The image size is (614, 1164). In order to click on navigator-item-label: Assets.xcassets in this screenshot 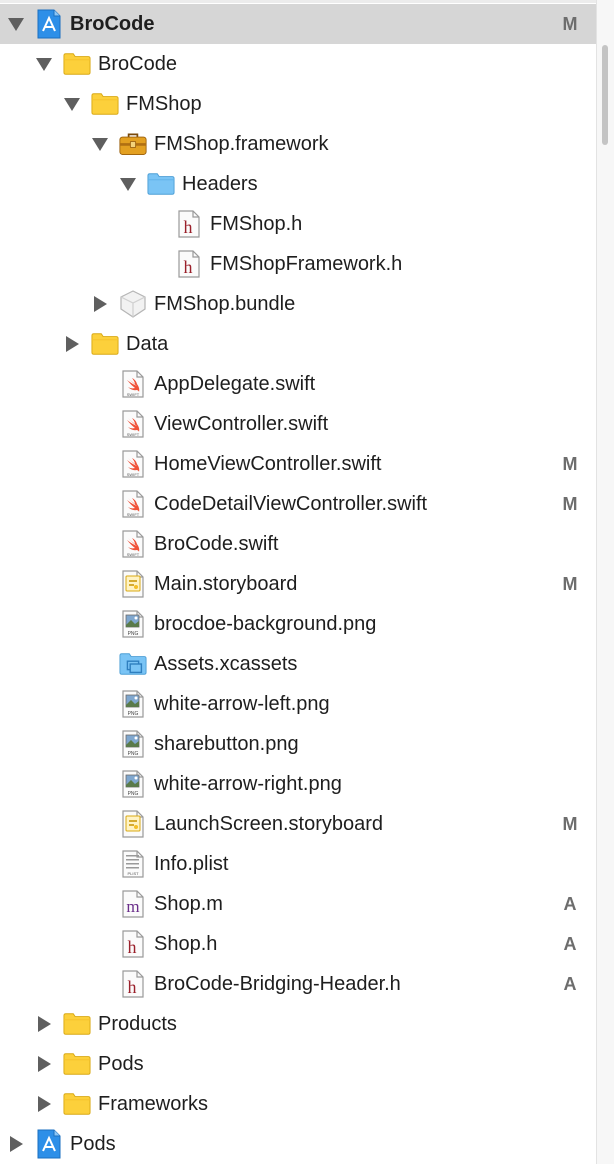, I will do `click(226, 664)`.